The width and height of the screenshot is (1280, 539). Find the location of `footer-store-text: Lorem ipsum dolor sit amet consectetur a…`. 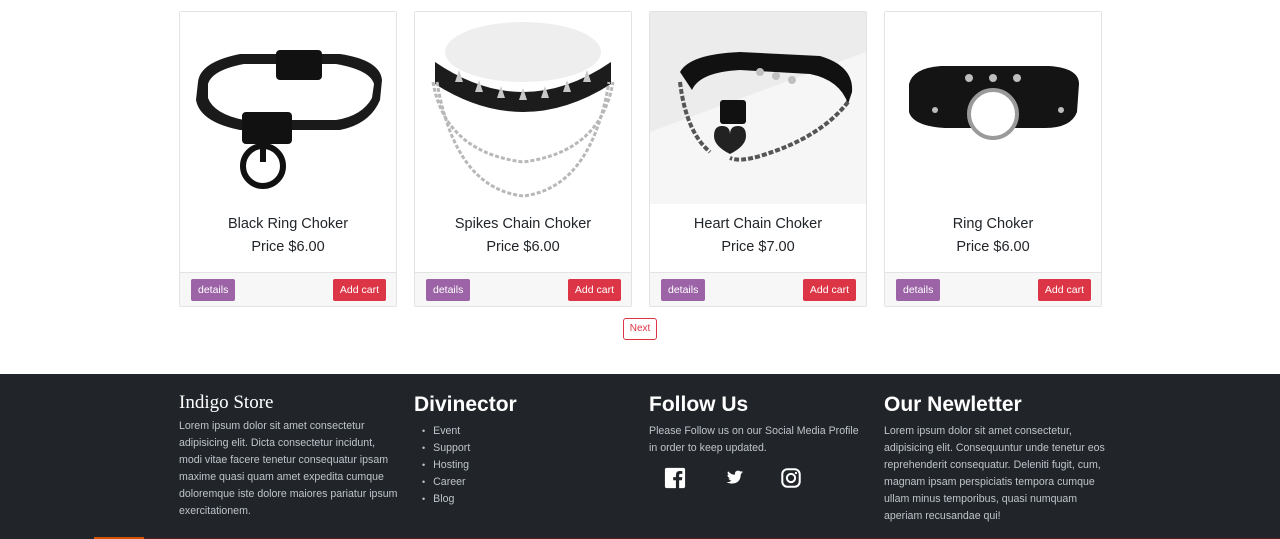

footer-store-text: Lorem ipsum dolor sit amet consectetur a… is located at coordinates (288, 468).